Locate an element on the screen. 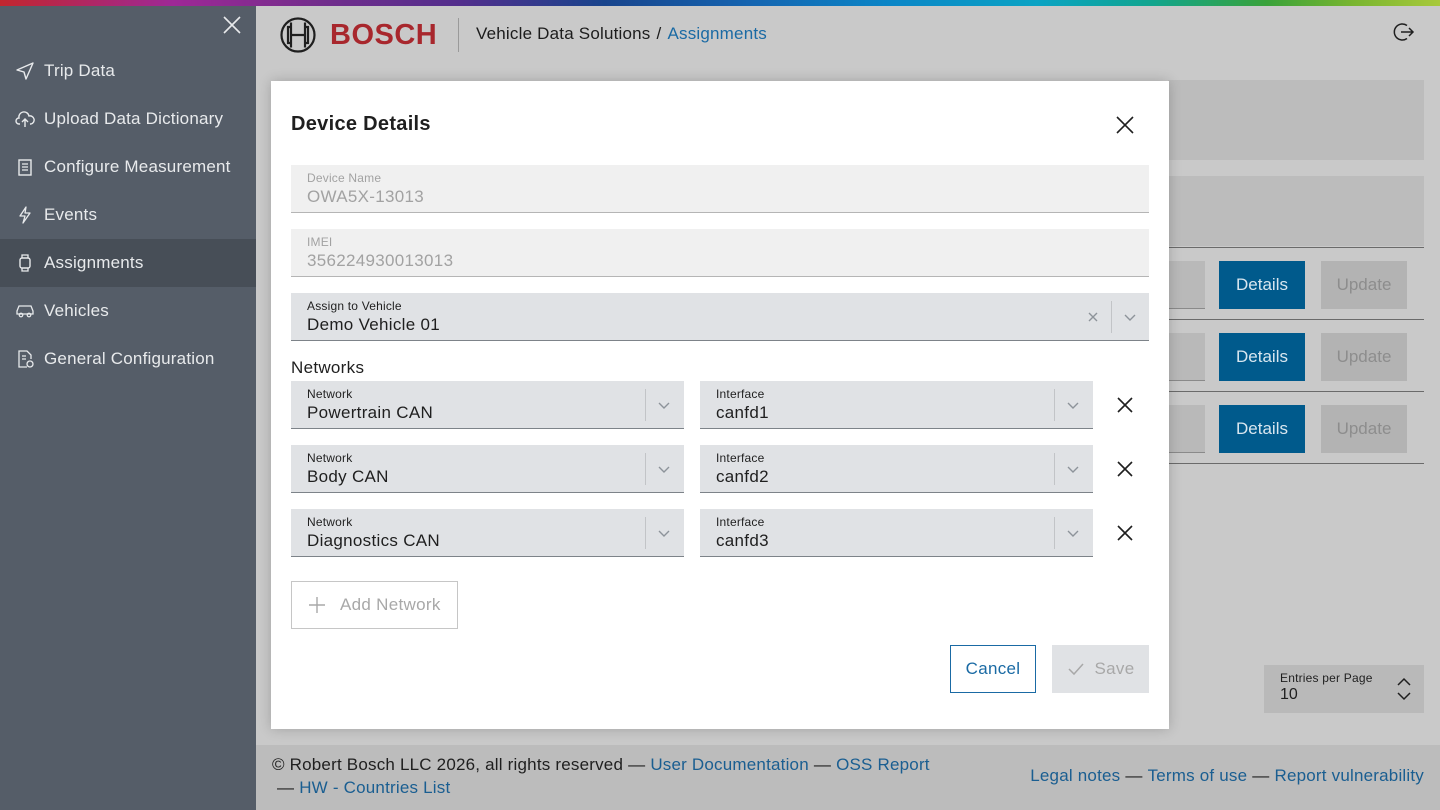 The image size is (1440, 810). assign-to-vehicle-select: Assign to Vehicle Demo Vehicle 01 is located at coordinates (720, 317).